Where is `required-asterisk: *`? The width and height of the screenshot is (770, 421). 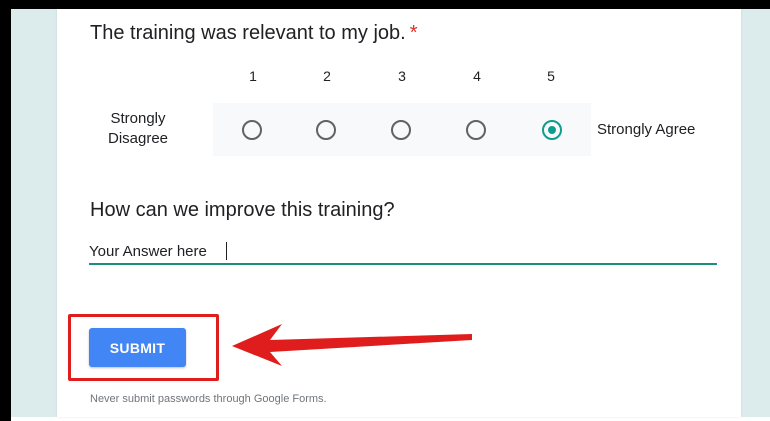 required-asterisk: * is located at coordinates (413, 33).